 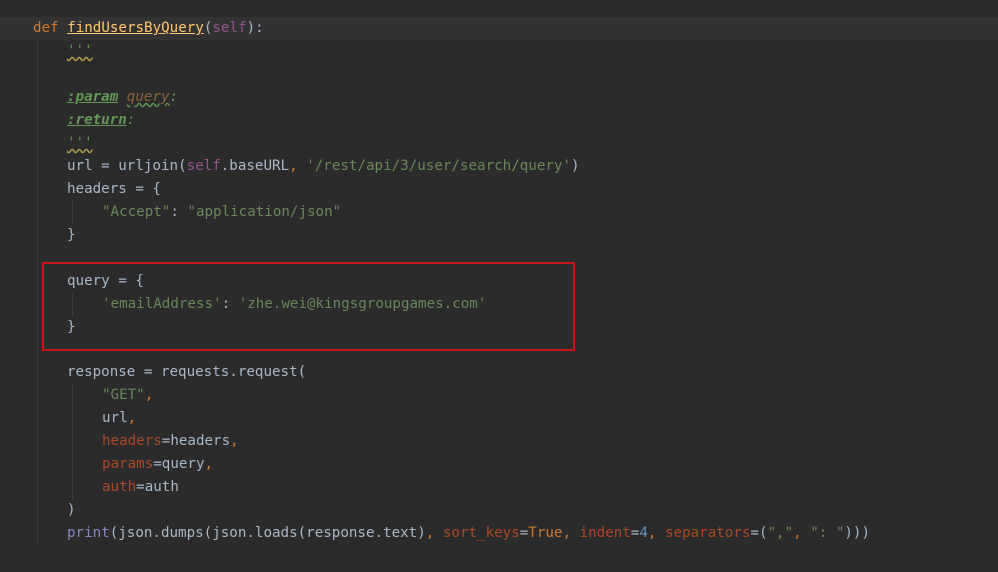 I want to click on equals: =, so click(x=524, y=533).